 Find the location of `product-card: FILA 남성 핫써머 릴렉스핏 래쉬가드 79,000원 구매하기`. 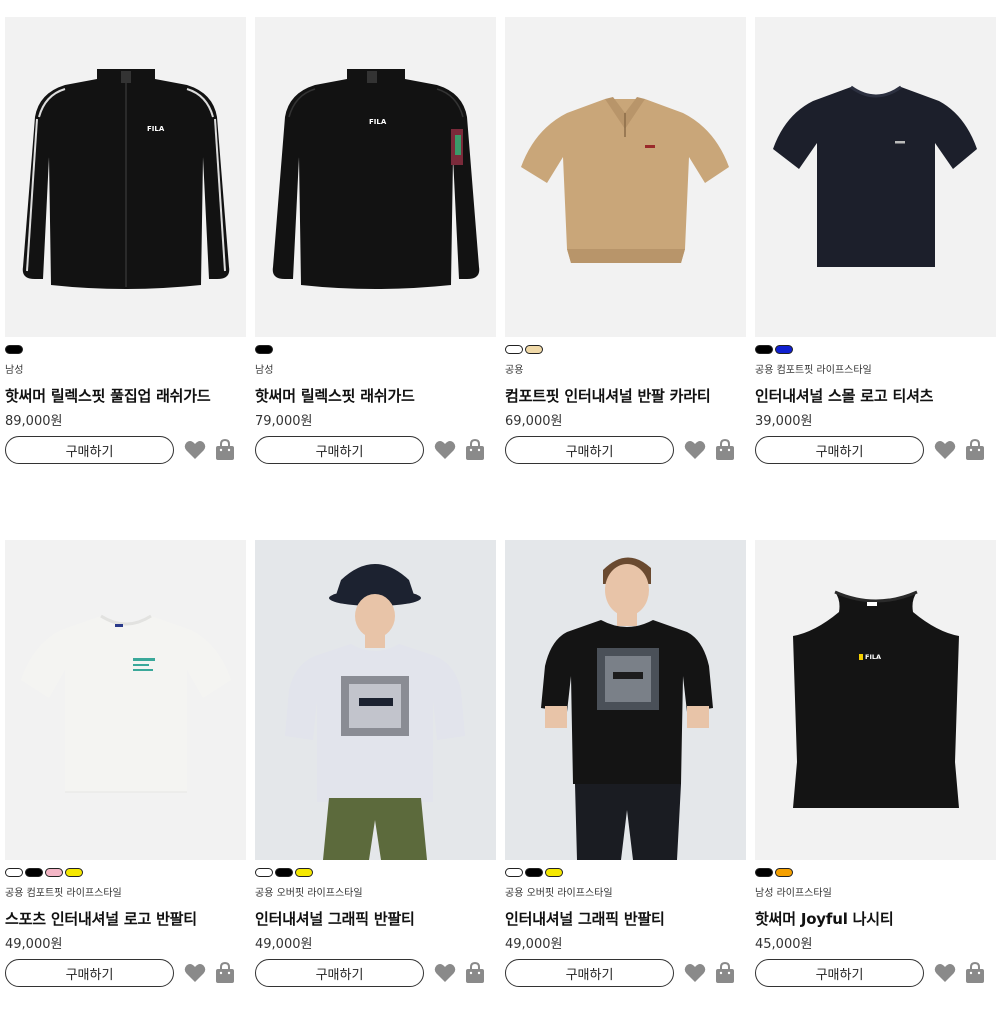

product-card: FILA 남성 핫써머 릴렉스핏 래쉬가드 79,000원 구매하기 is located at coordinates (375, 240).